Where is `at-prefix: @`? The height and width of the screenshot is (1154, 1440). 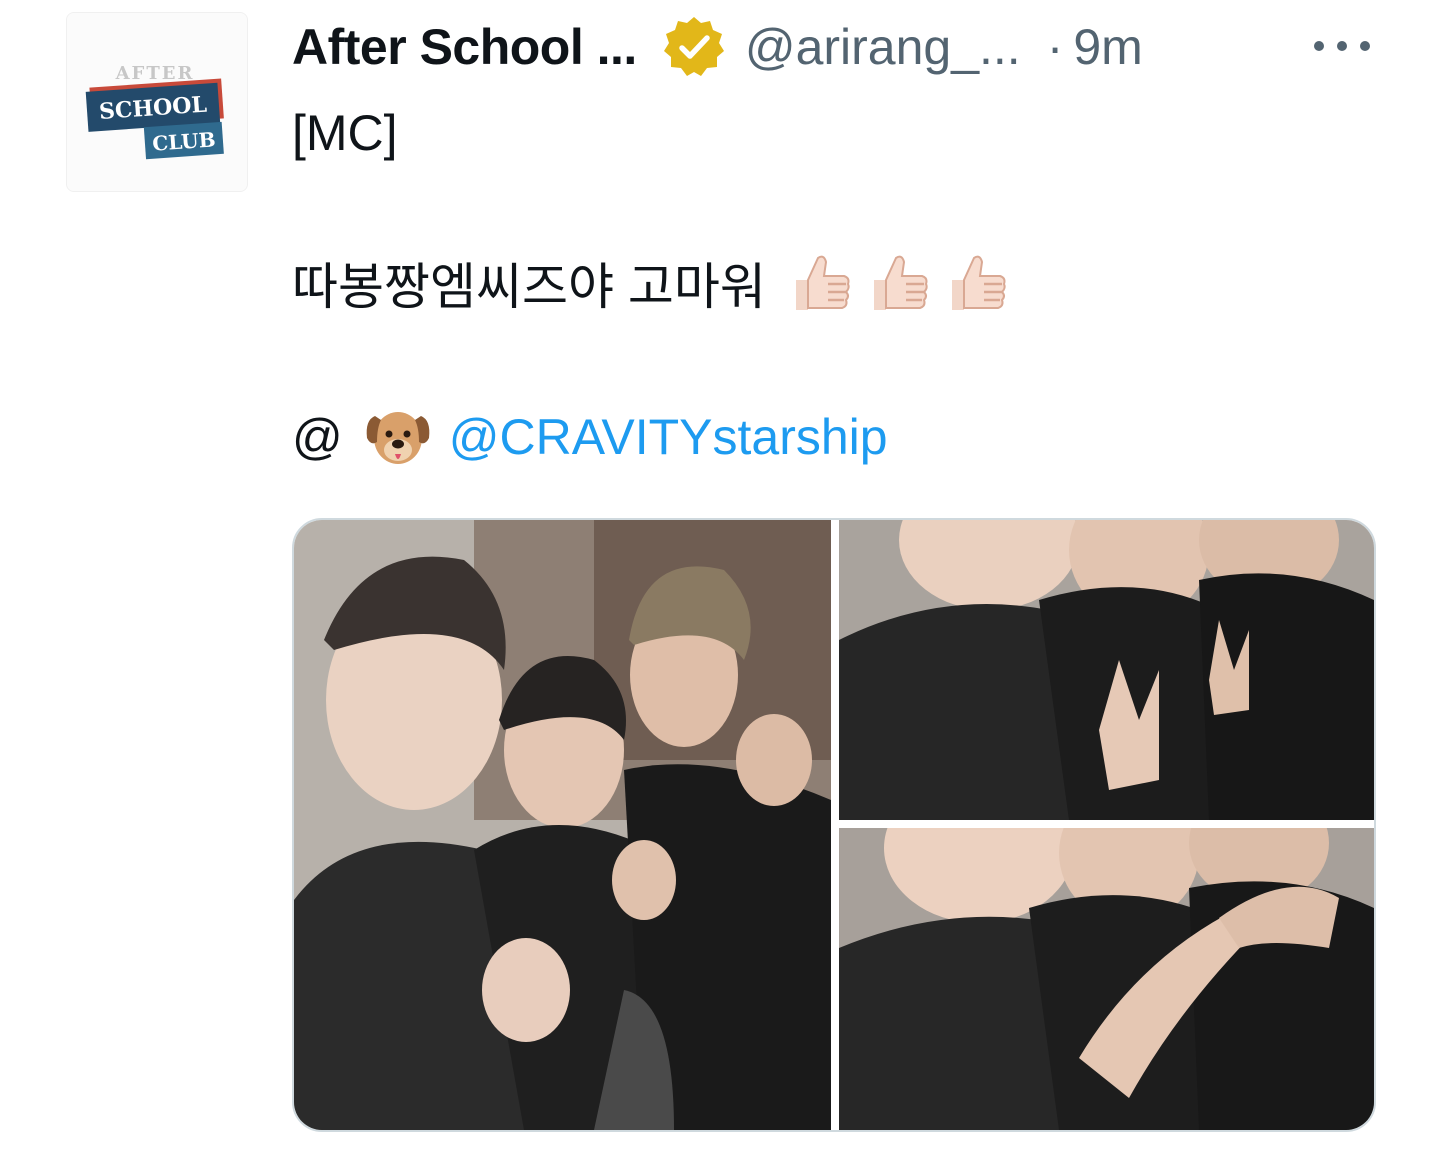
at-prefix: @ is located at coordinates (317, 437).